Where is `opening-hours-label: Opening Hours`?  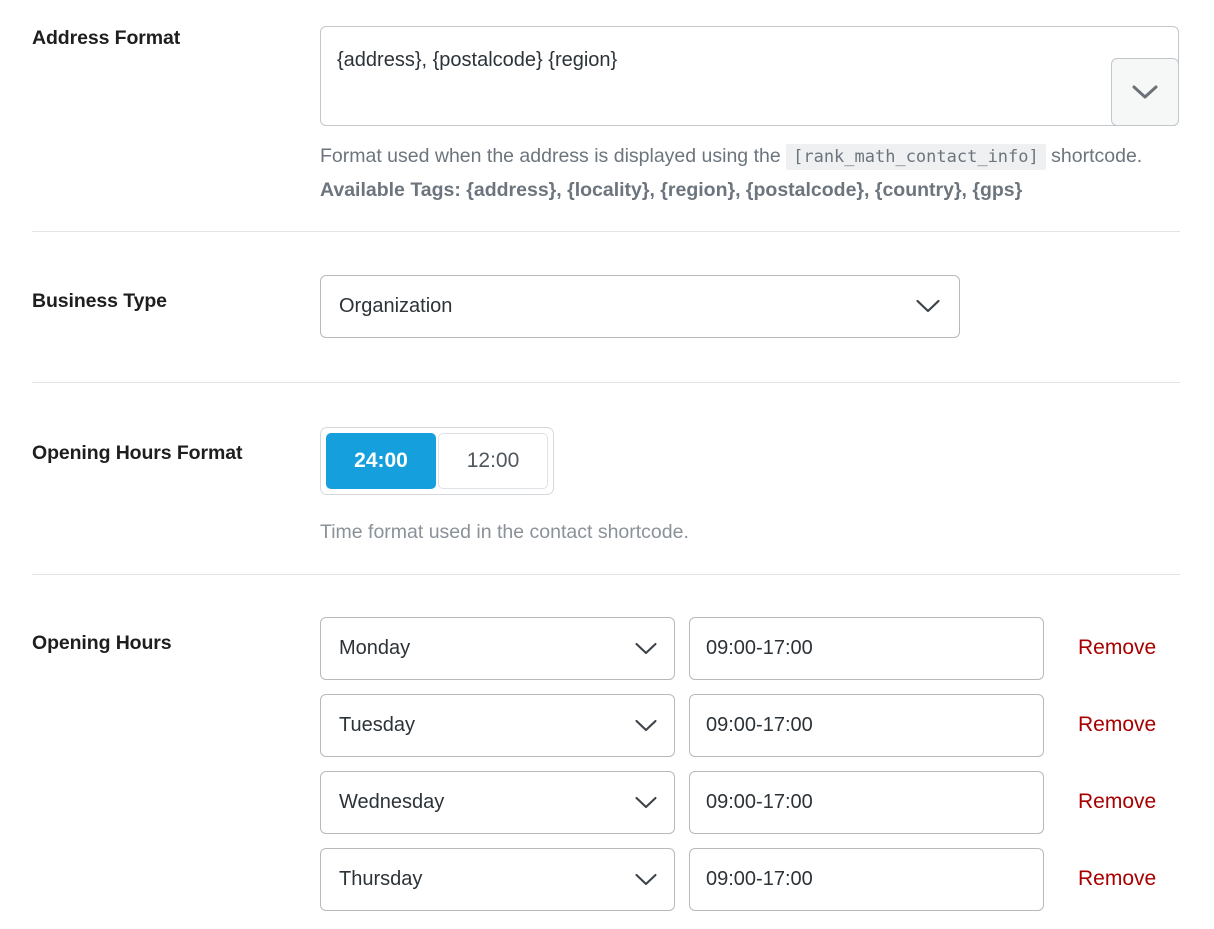 opening-hours-label: Opening Hours is located at coordinates (102, 642).